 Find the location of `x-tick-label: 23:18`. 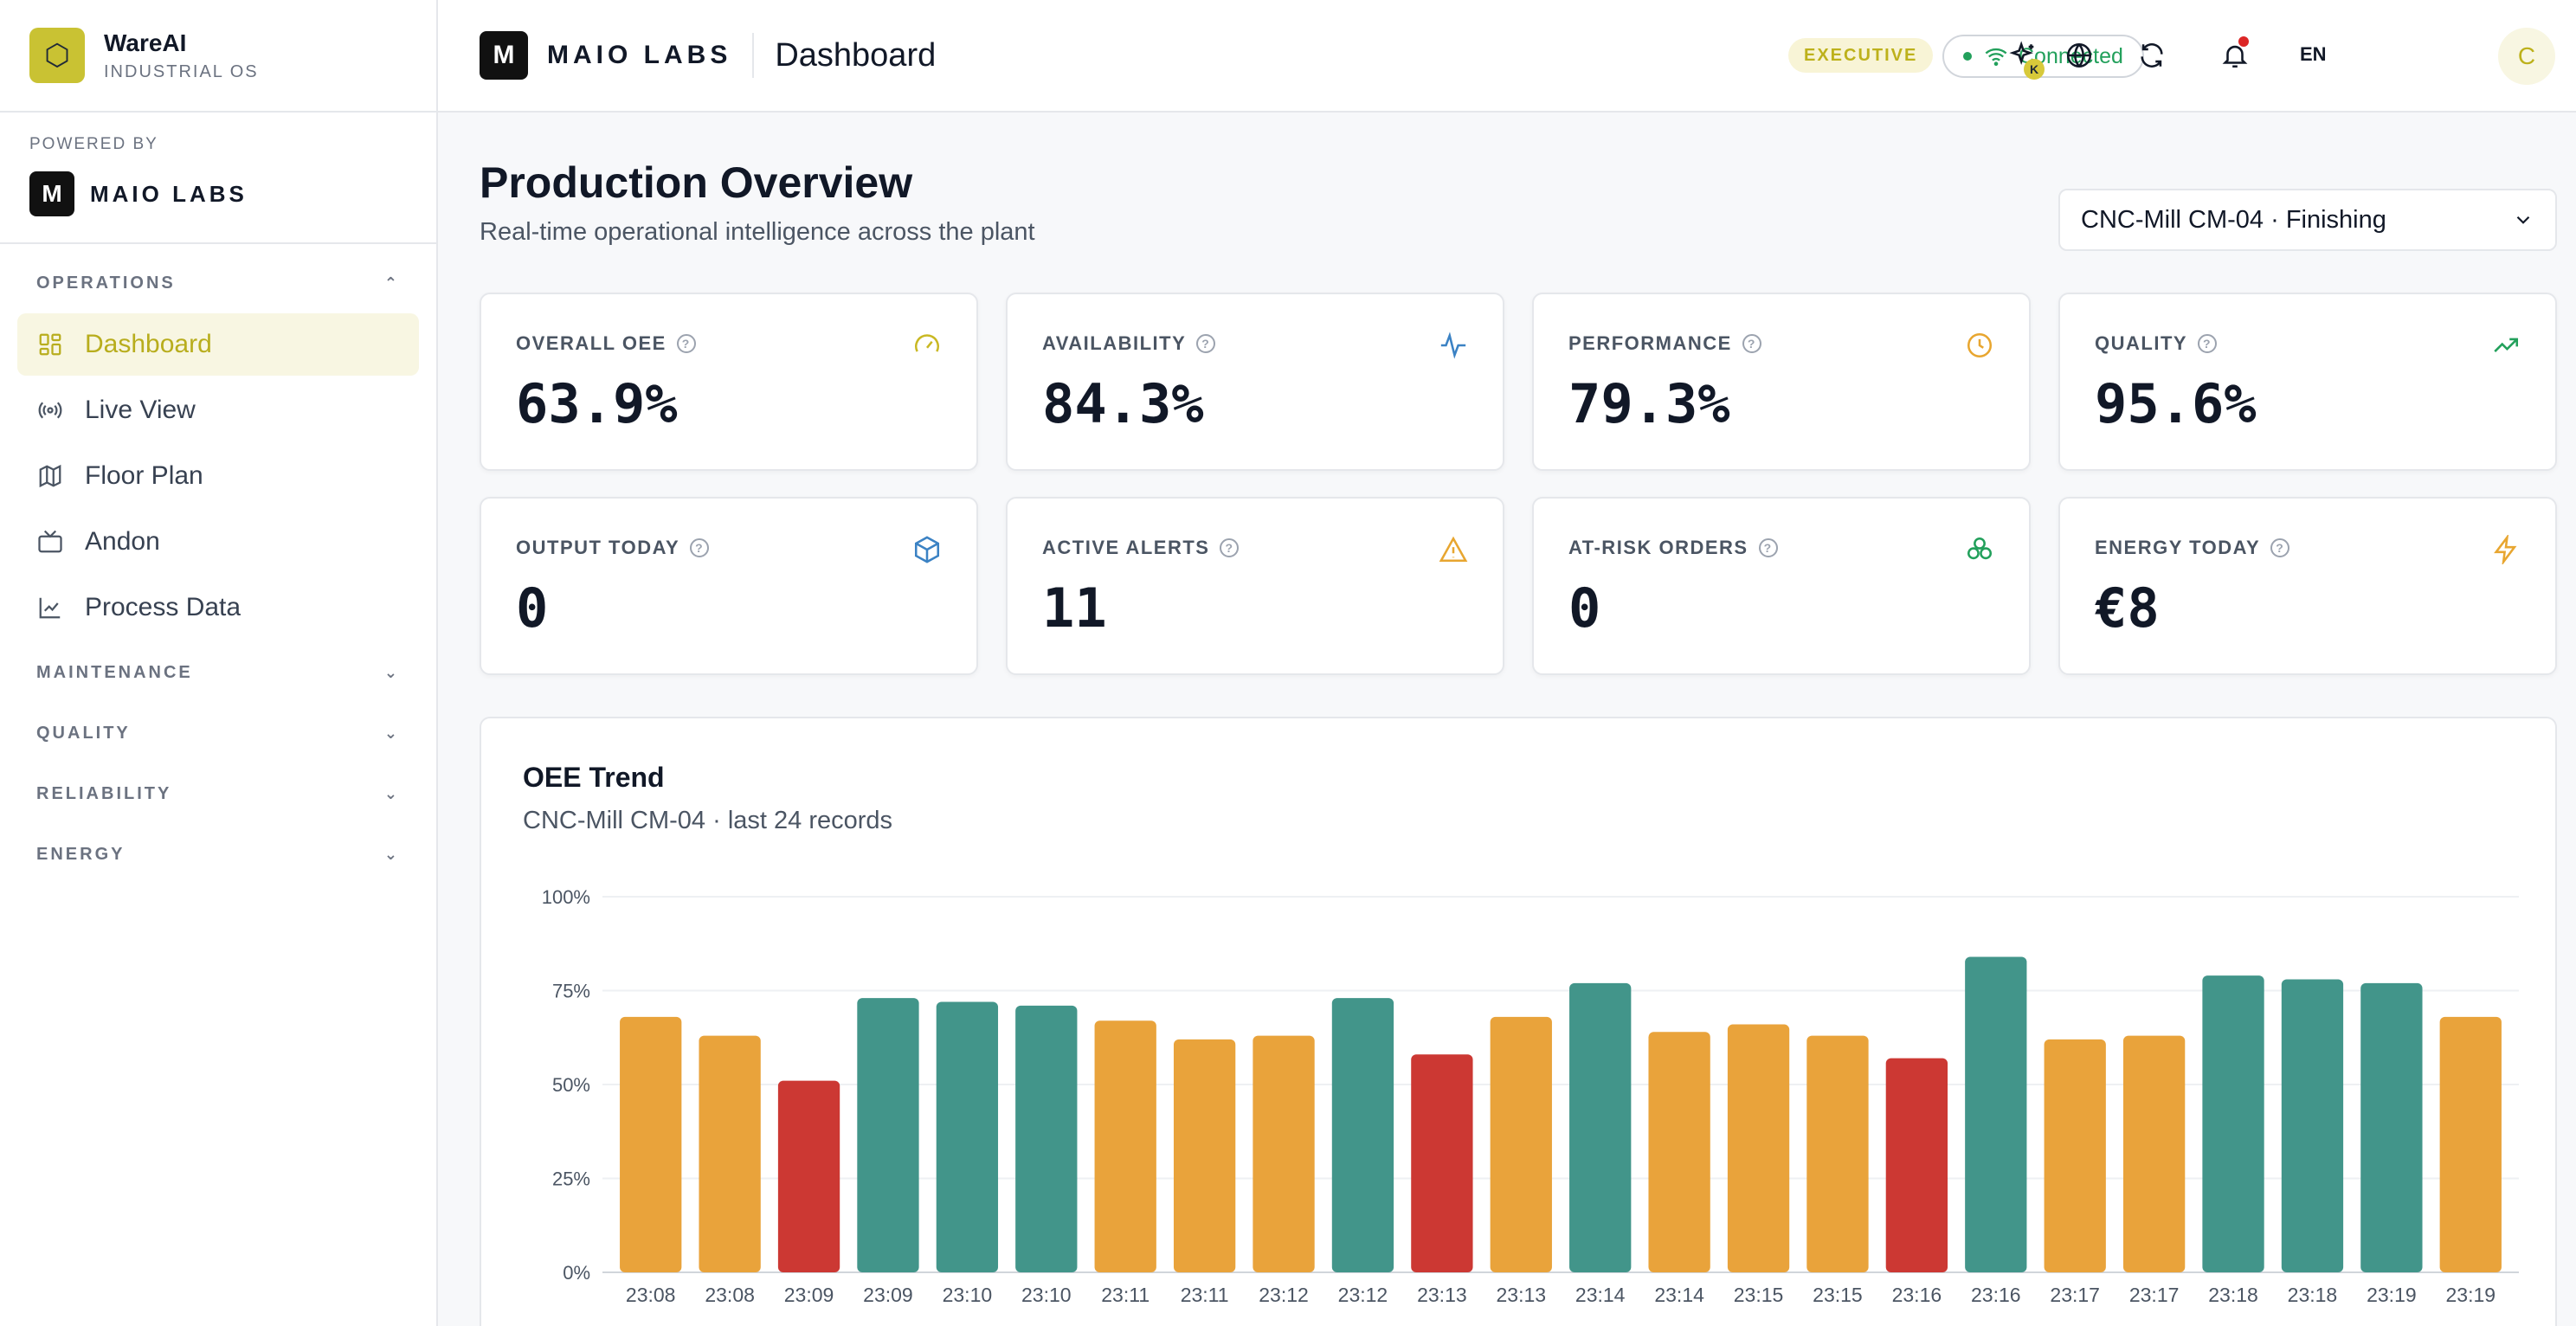

x-tick-label: 23:18 is located at coordinates (2313, 1295).